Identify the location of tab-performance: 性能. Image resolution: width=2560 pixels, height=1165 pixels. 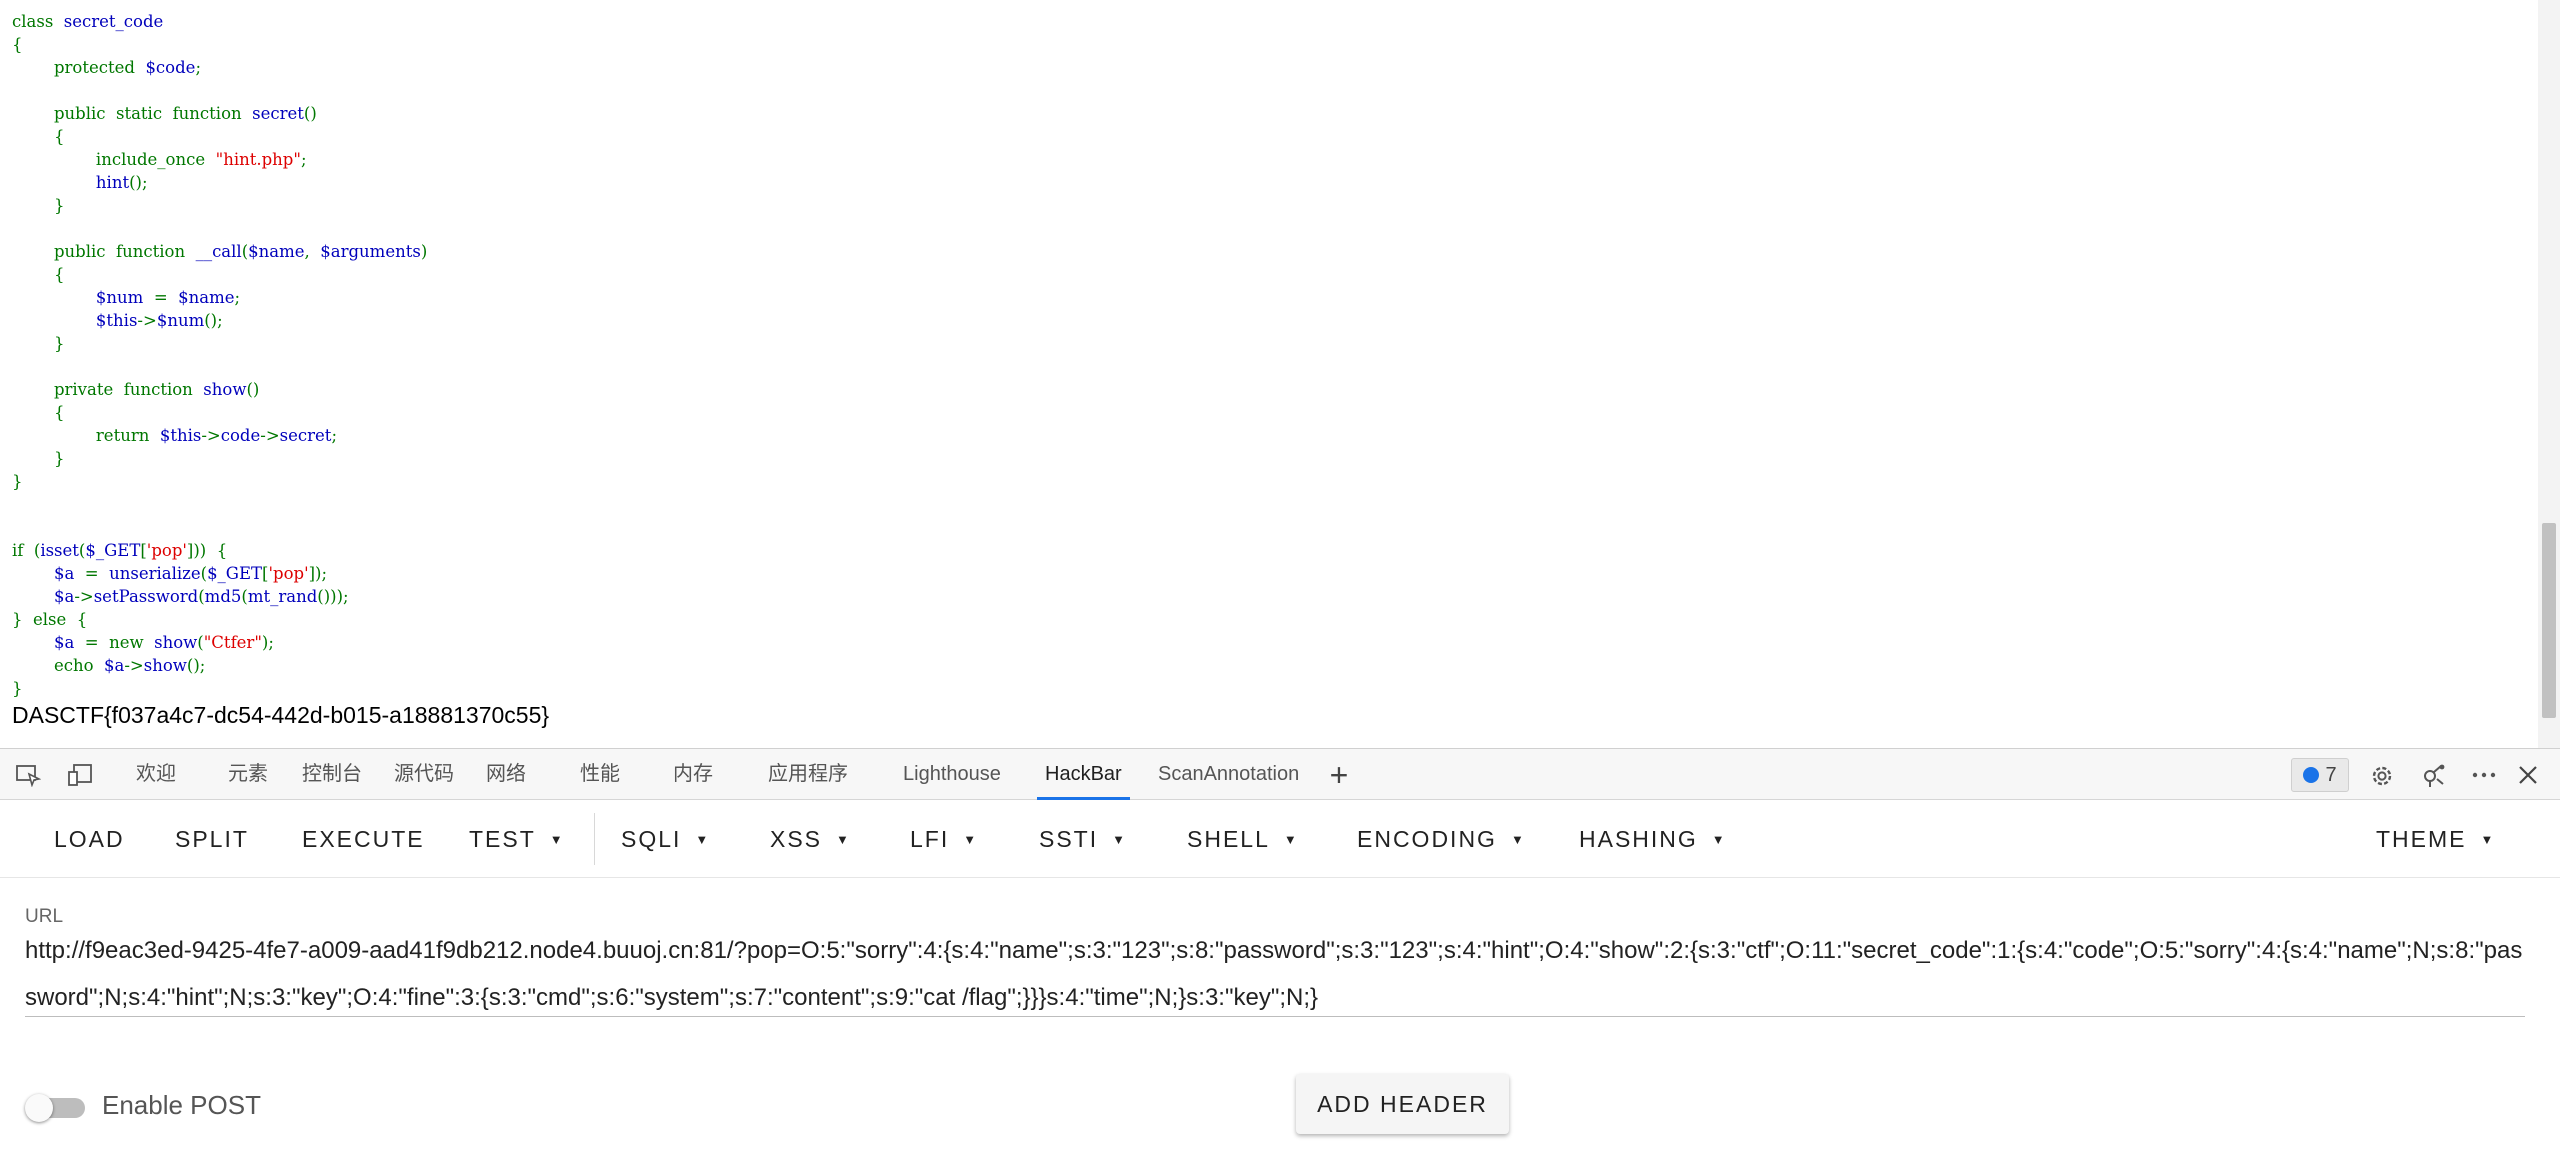
(600, 774).